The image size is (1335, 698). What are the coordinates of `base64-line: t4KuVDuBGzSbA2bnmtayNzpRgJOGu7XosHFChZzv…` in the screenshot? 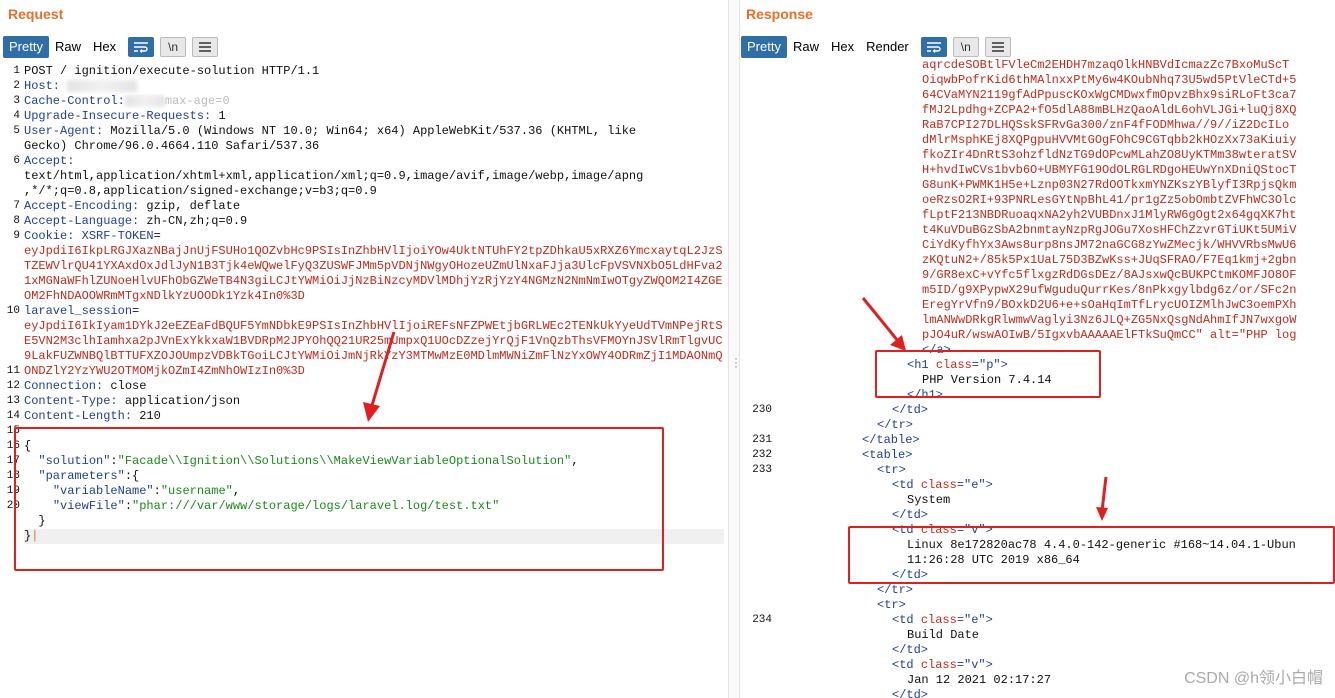 It's located at (1109, 230).